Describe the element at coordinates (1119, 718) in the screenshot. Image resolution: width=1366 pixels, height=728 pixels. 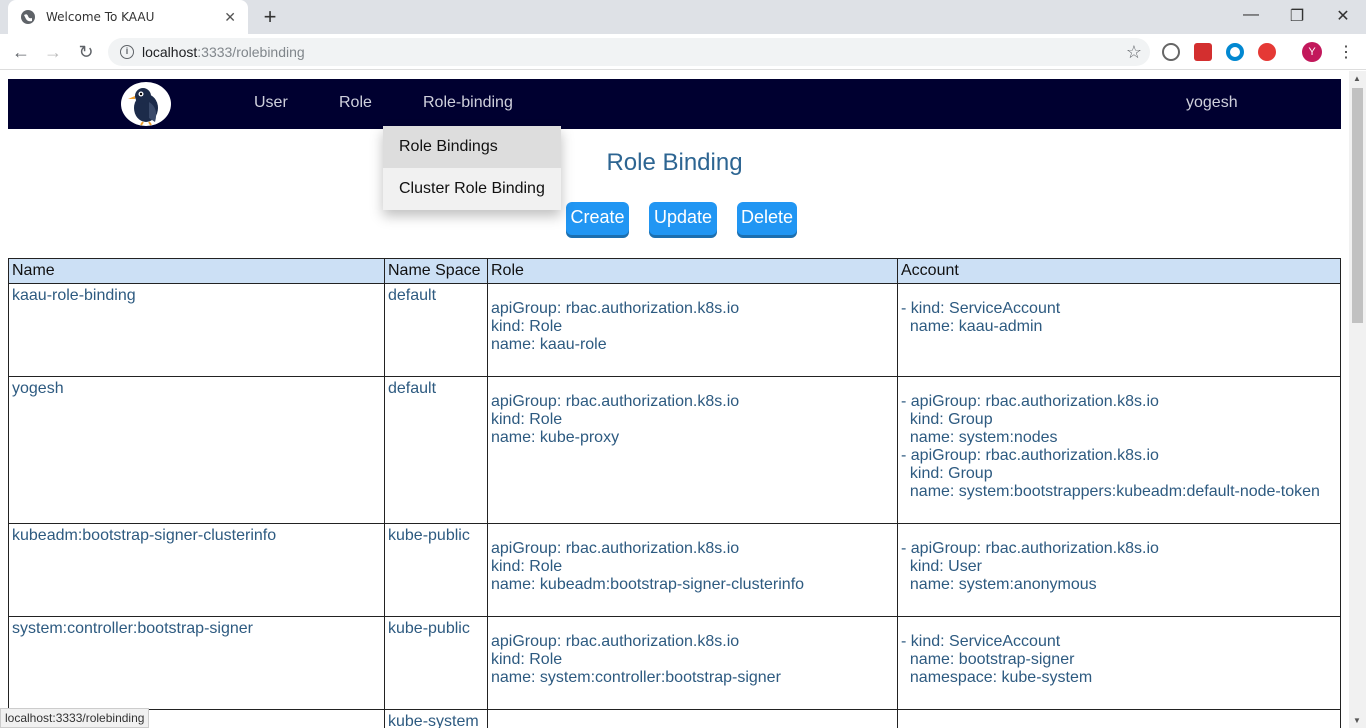
I see `cell-account` at that location.